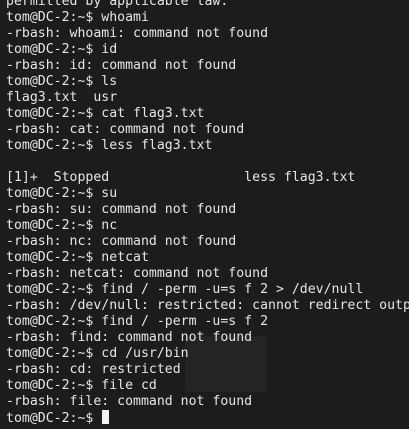 This screenshot has height=429, width=409. What do you see at coordinates (117, 4) in the screenshot?
I see `terminal-line: permitted by applicable law.` at bounding box center [117, 4].